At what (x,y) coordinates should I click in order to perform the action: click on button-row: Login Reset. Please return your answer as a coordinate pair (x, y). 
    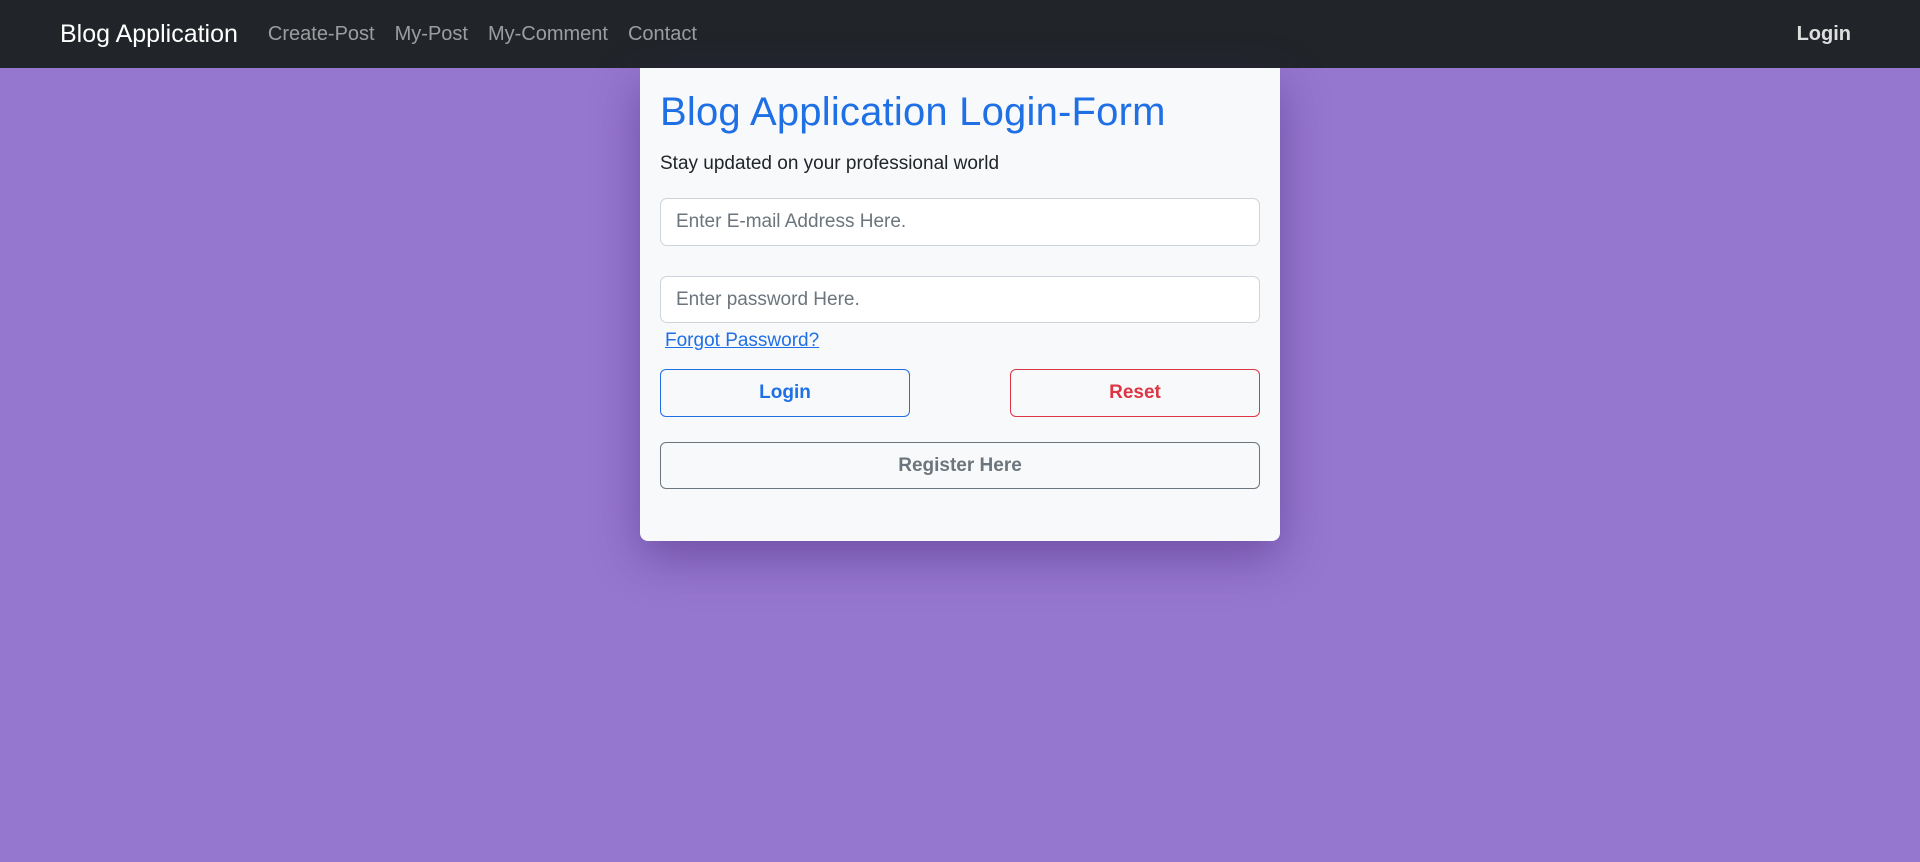
    Looking at the image, I should click on (960, 393).